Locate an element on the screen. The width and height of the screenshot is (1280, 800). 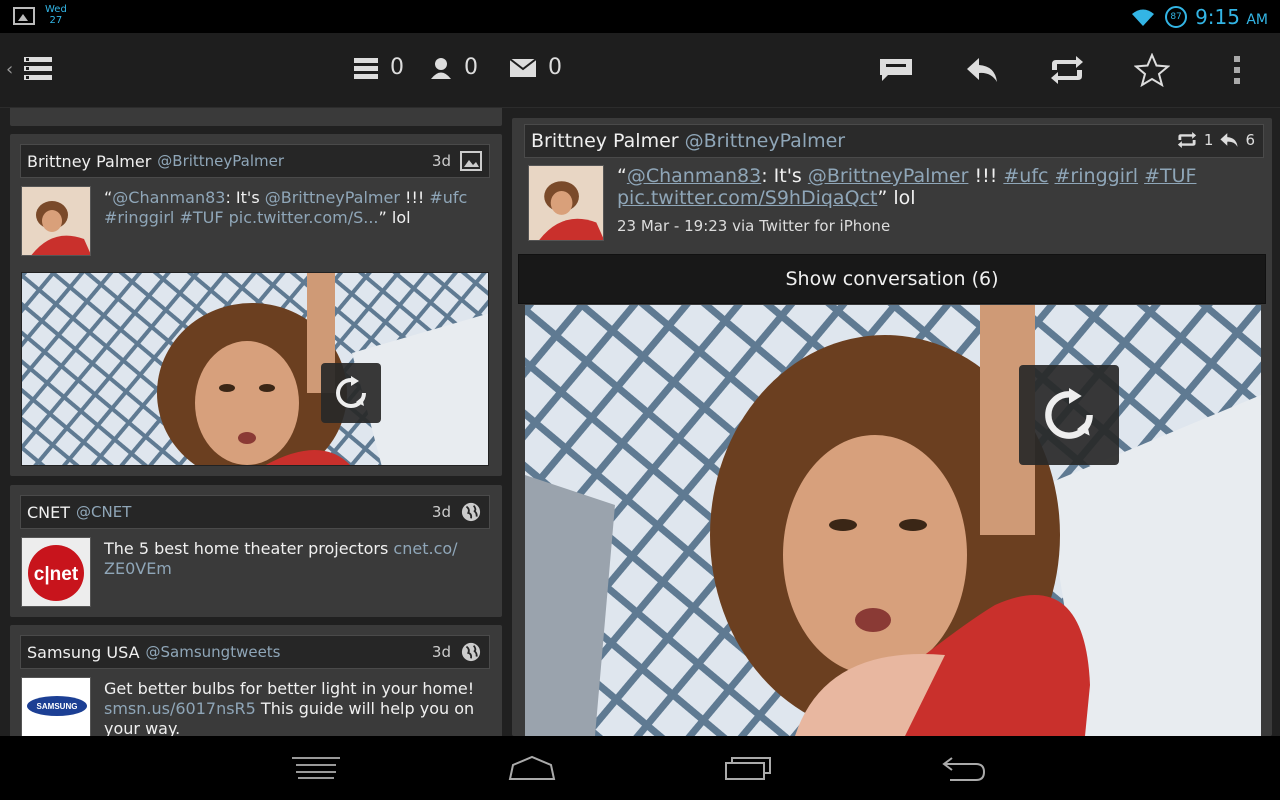
retweet-count: 1 is located at coordinates (1208, 140).